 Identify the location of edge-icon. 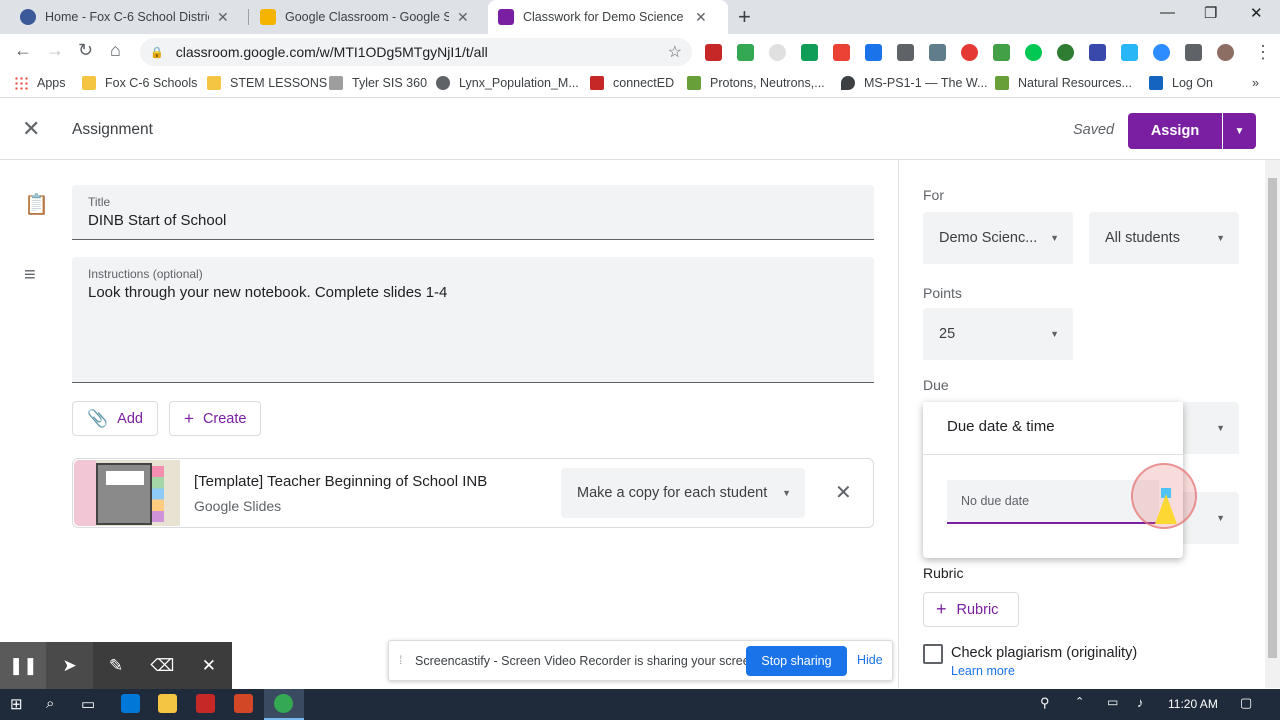
(130, 703).